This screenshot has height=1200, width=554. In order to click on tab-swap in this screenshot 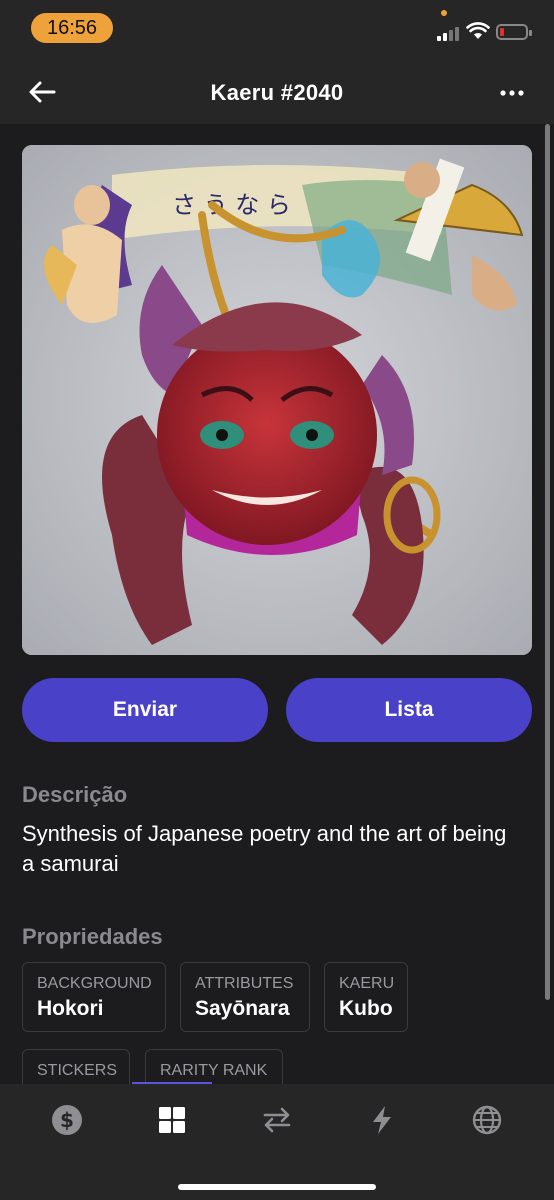, I will do `click(277, 1121)`.